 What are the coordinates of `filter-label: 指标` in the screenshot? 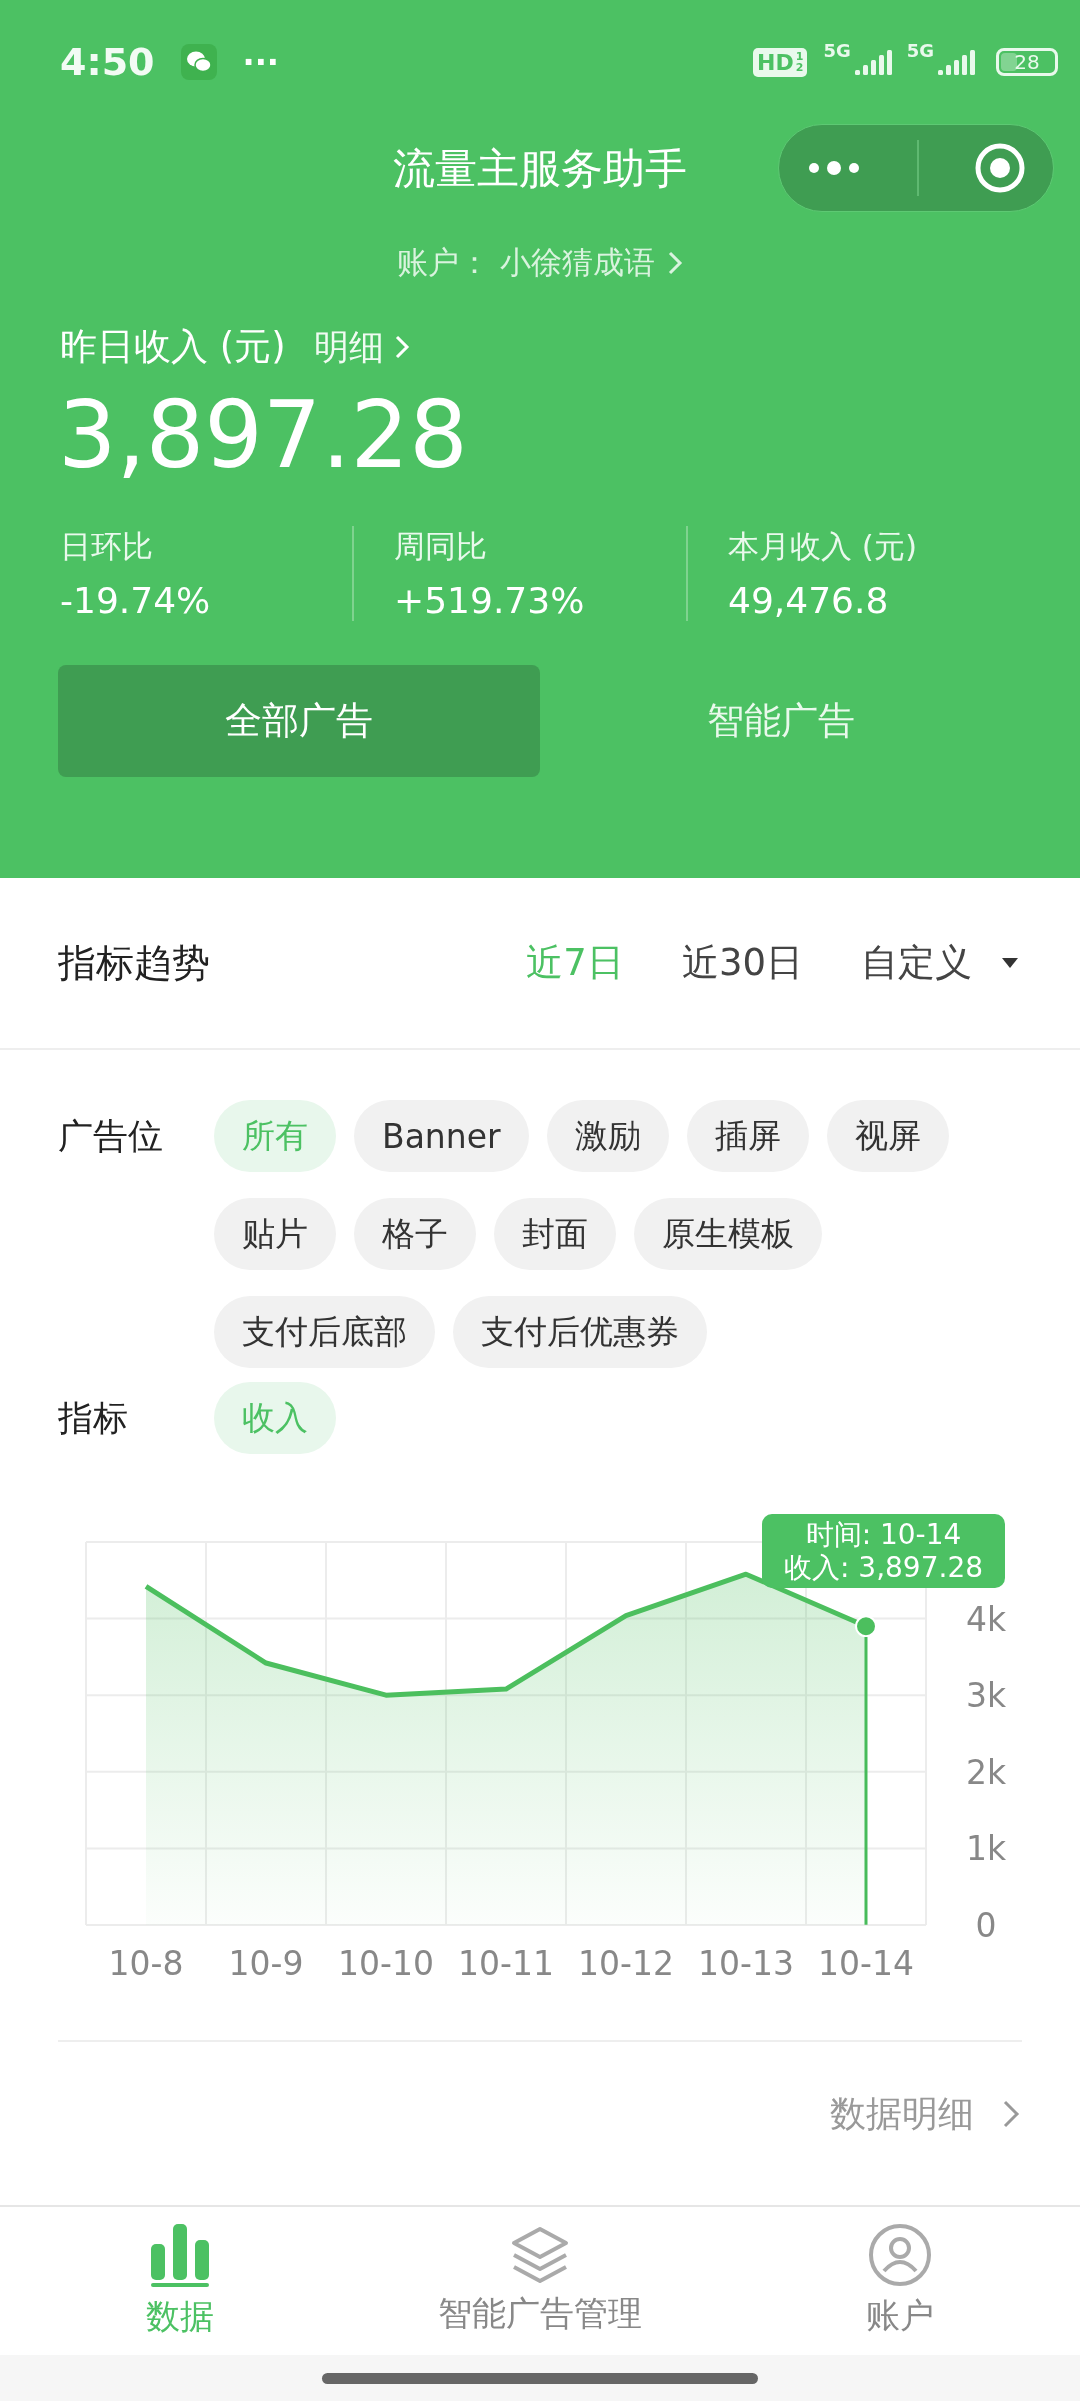 It's located at (93, 1418).